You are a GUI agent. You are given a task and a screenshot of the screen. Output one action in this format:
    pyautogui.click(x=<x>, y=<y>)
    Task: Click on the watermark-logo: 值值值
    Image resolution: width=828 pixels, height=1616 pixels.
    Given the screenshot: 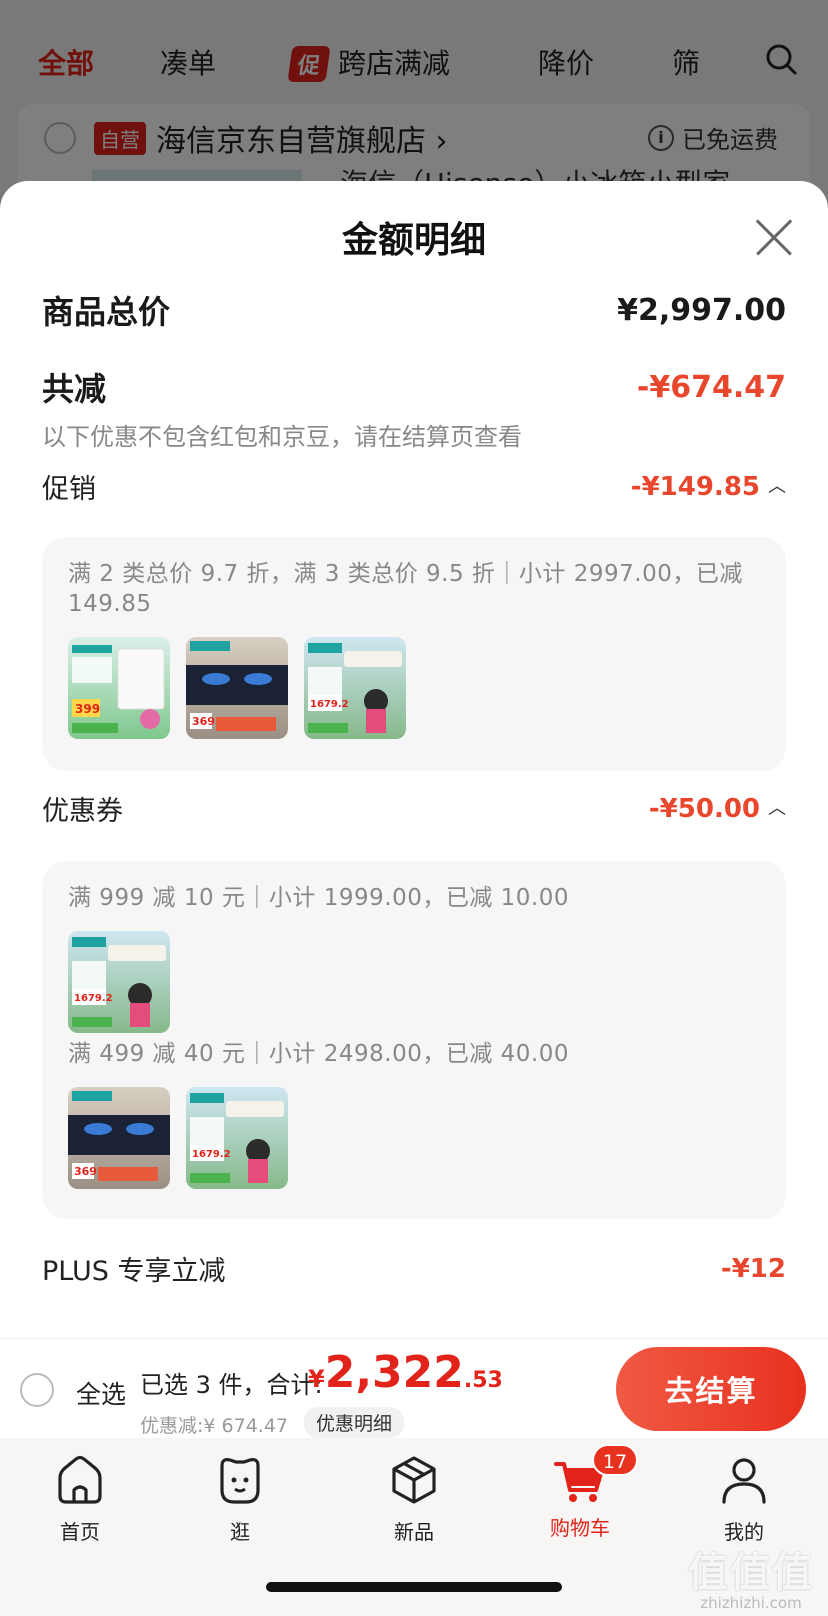 What is the action you would take?
    pyautogui.click(x=751, y=1573)
    